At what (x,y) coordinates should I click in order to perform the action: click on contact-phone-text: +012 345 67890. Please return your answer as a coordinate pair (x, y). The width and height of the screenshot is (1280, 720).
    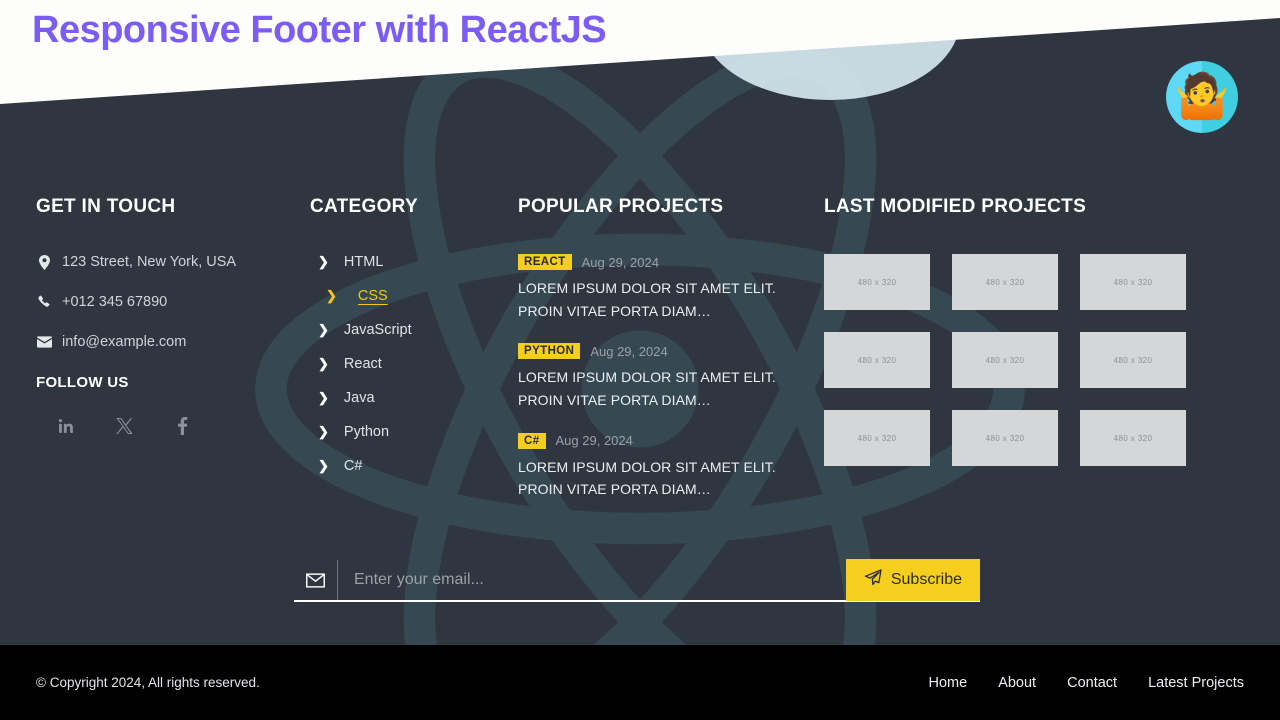
    Looking at the image, I should click on (115, 302).